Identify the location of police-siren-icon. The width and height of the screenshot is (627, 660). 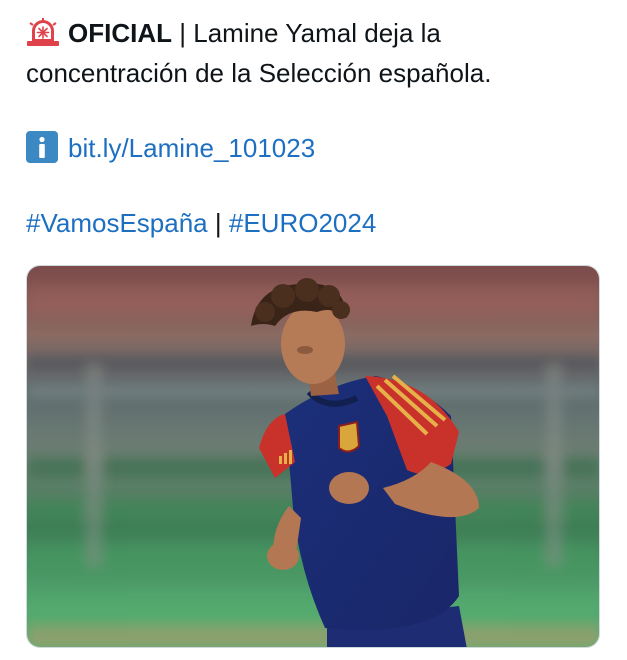
(43, 32).